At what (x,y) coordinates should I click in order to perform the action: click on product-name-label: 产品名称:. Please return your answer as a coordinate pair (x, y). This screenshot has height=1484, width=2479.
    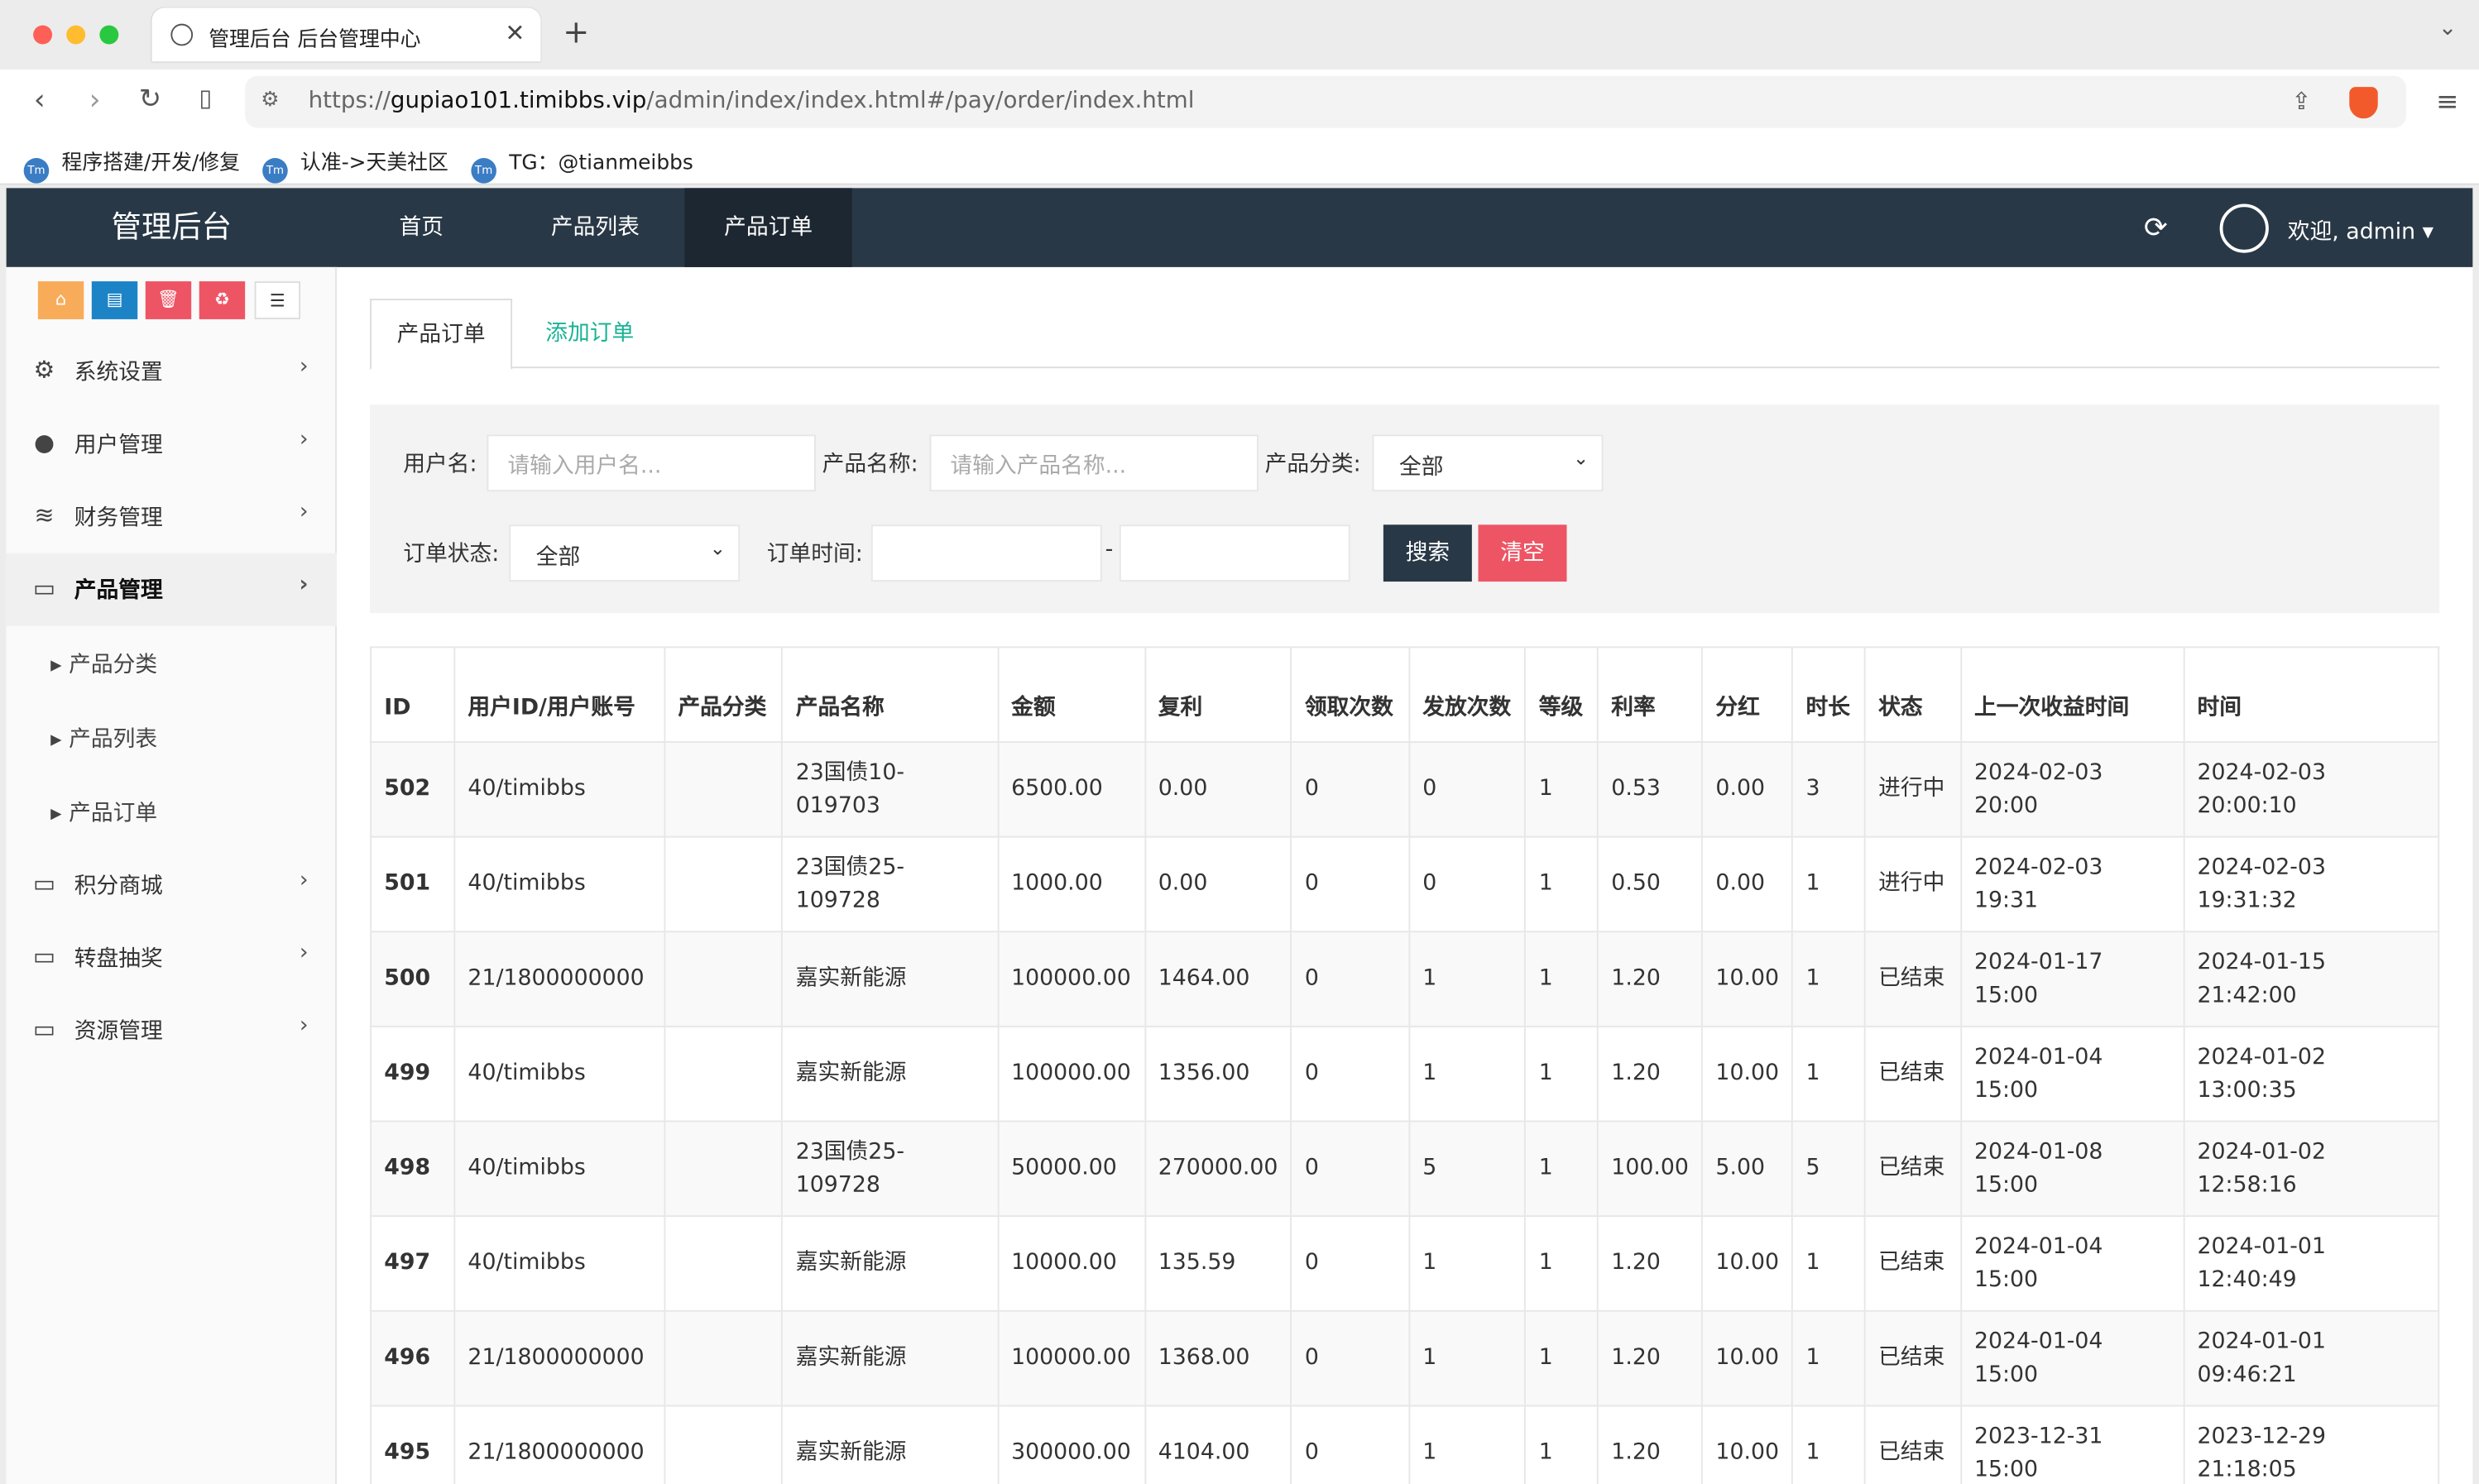
    Looking at the image, I should click on (870, 464).